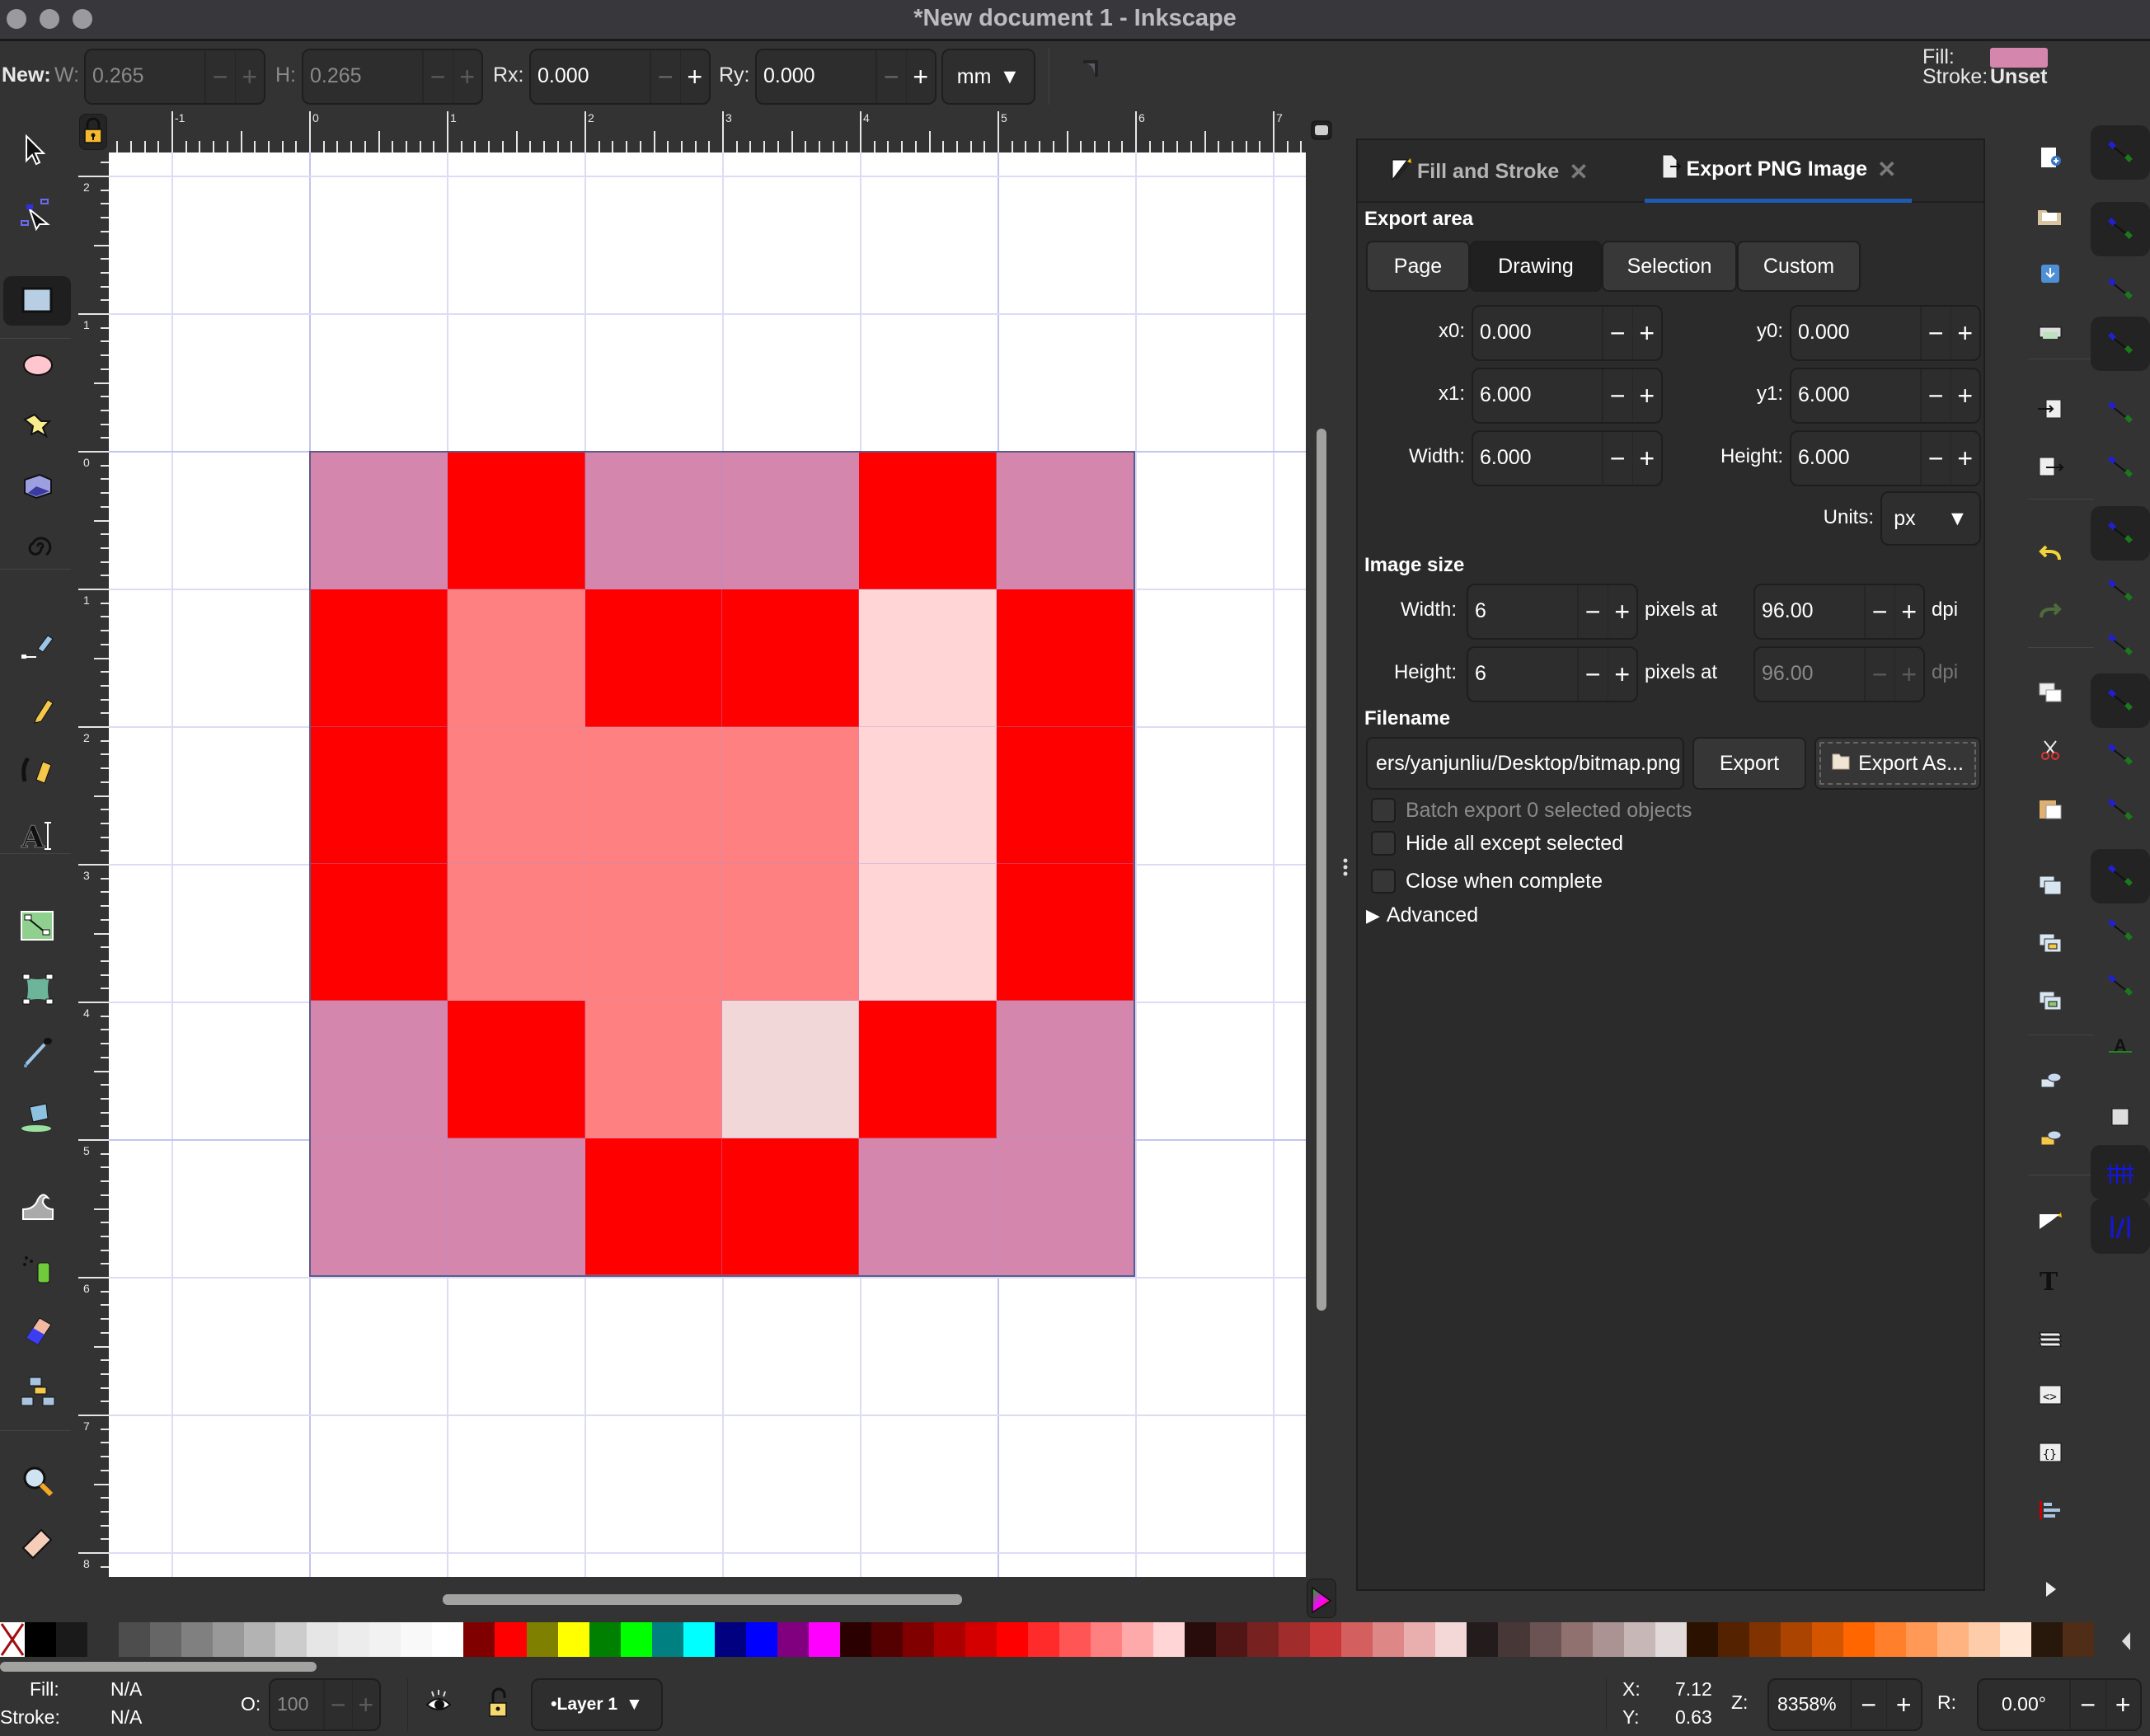 The image size is (2150, 1736). Describe the element at coordinates (2120, 1227) in the screenshot. I see `snap-guides-toggle` at that location.